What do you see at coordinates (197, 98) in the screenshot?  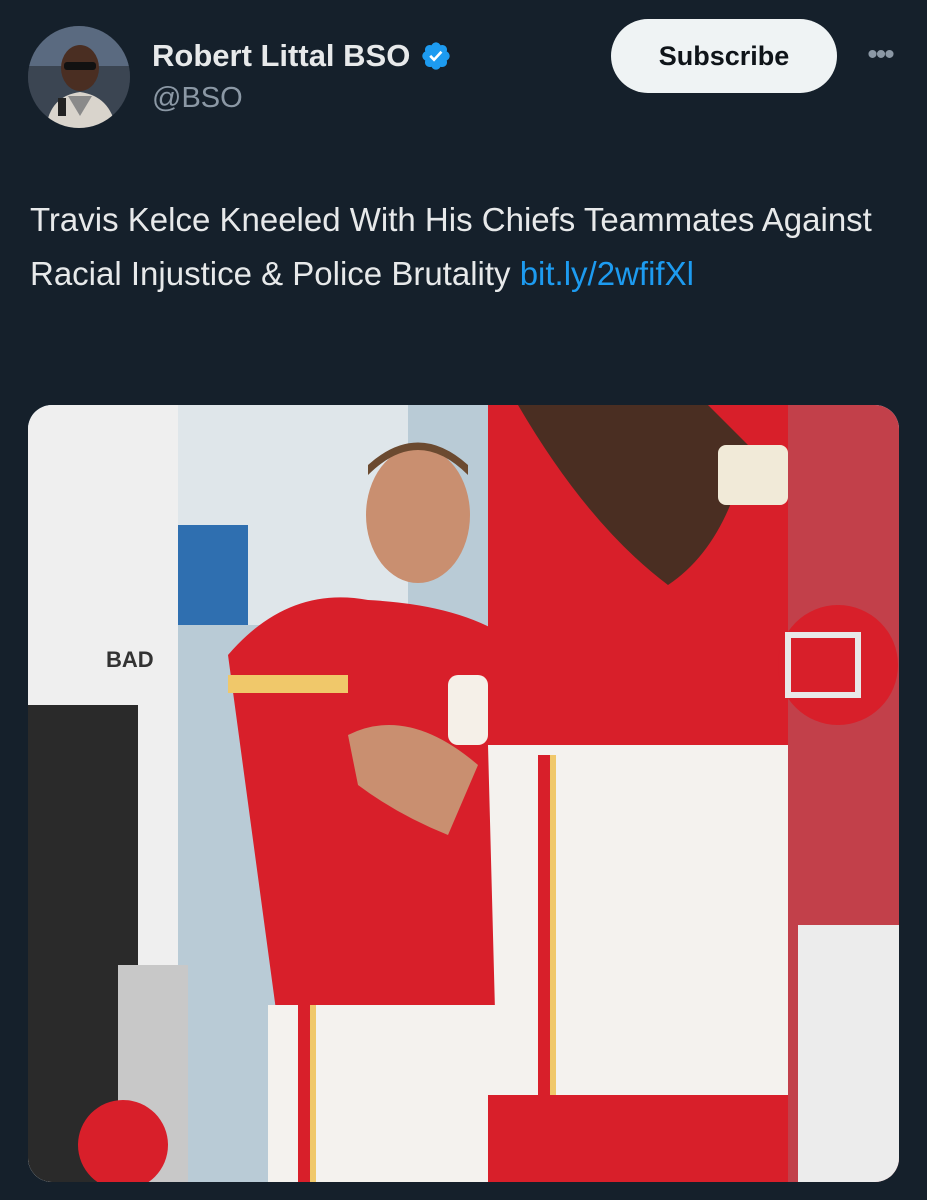 I see `author-handle: @BSO` at bounding box center [197, 98].